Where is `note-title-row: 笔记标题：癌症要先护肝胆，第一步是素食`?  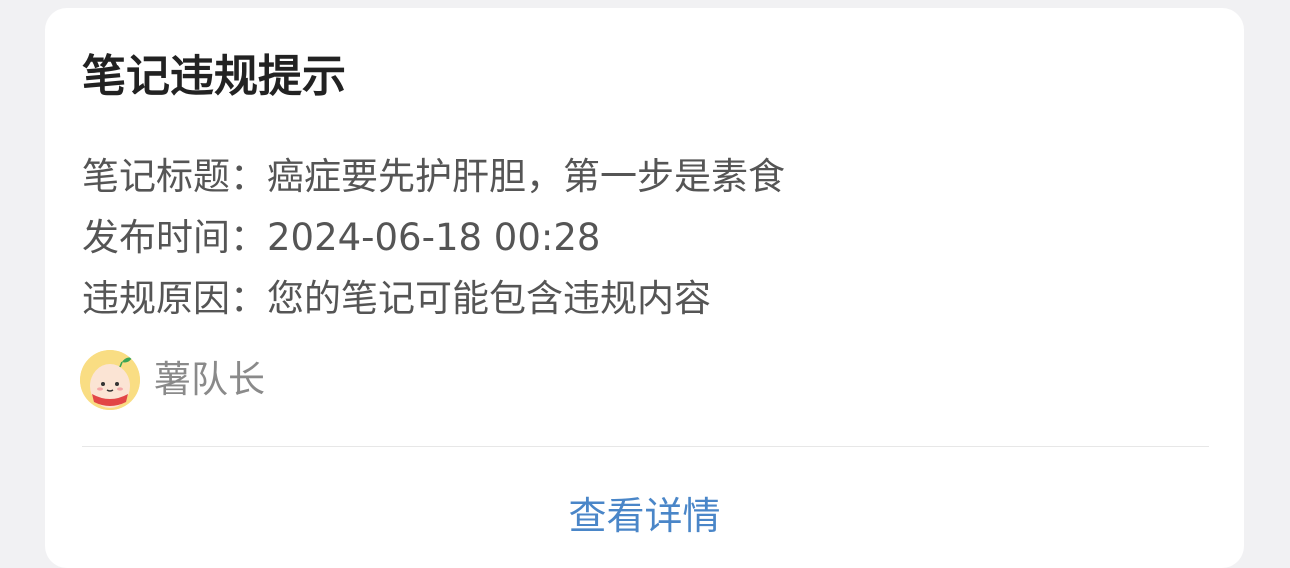
note-title-row: 笔记标题：癌症要先护肝胆，第一步是素食 is located at coordinates (433, 176).